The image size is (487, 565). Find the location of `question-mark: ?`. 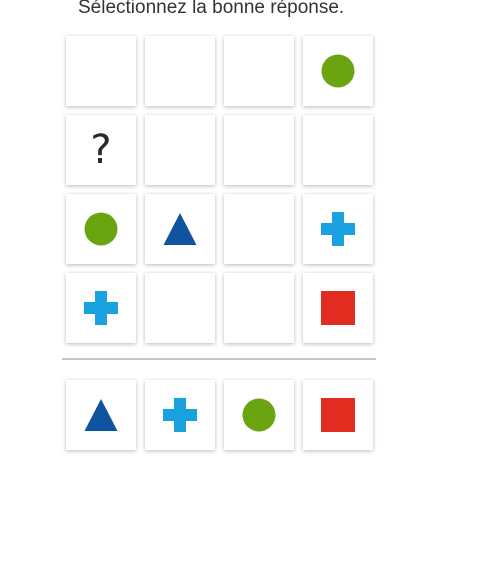

question-mark: ? is located at coordinates (101, 150).